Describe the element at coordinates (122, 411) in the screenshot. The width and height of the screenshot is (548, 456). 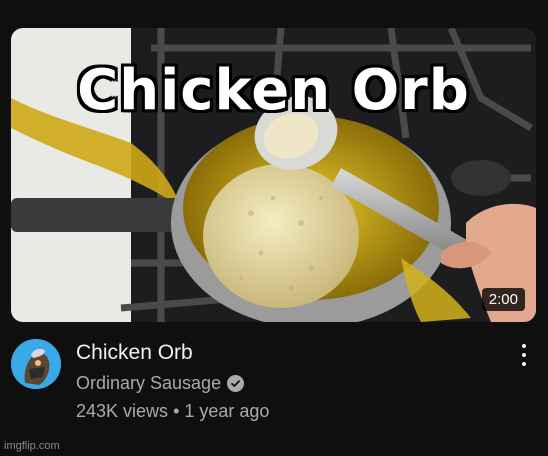
I see `view-count: 243K views` at that location.